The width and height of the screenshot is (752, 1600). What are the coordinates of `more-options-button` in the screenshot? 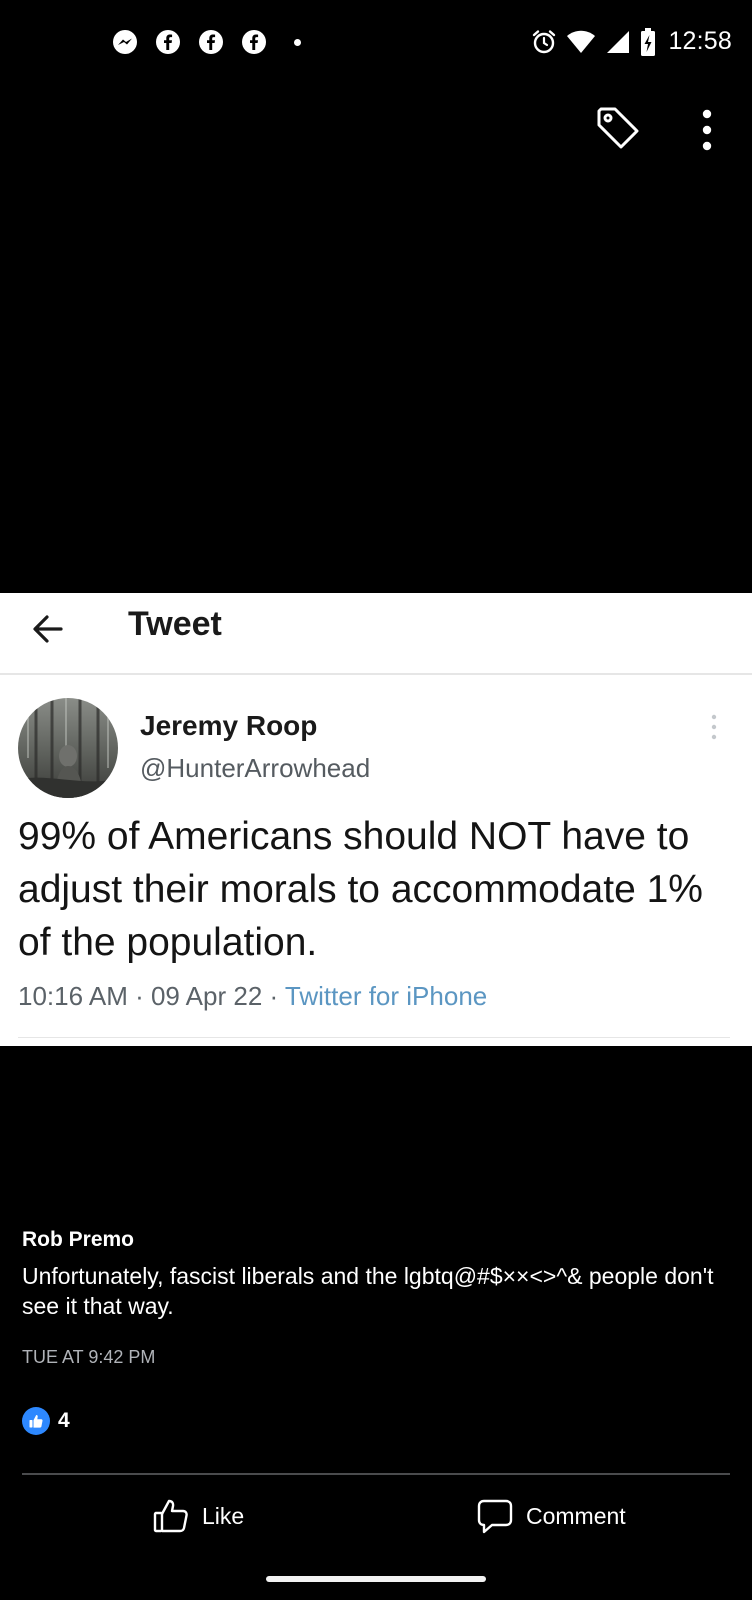 It's located at (707, 128).